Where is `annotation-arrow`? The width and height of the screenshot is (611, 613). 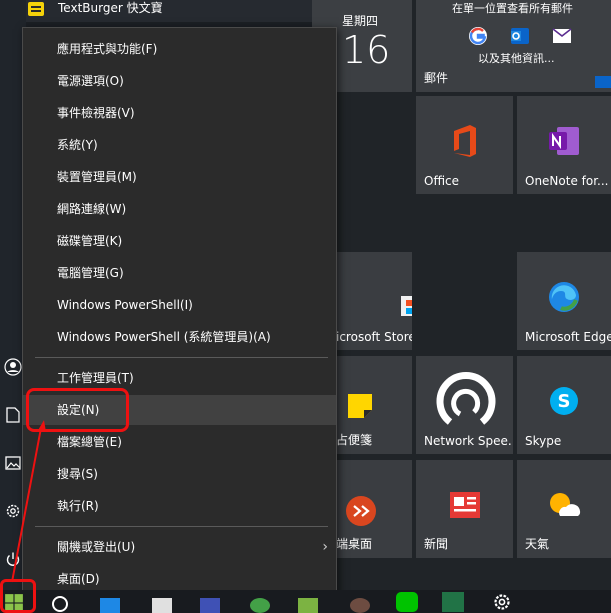 annotation-arrow is located at coordinates (28, 501).